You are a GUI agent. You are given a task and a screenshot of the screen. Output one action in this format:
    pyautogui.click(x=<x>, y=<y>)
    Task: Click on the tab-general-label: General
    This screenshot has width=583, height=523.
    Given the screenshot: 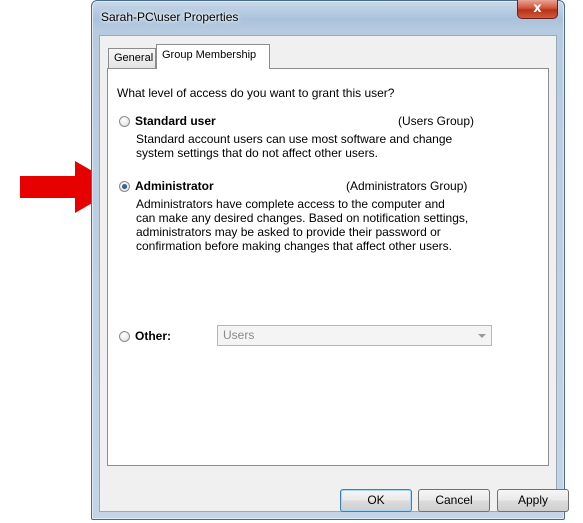 What is the action you would take?
    pyautogui.click(x=134, y=58)
    